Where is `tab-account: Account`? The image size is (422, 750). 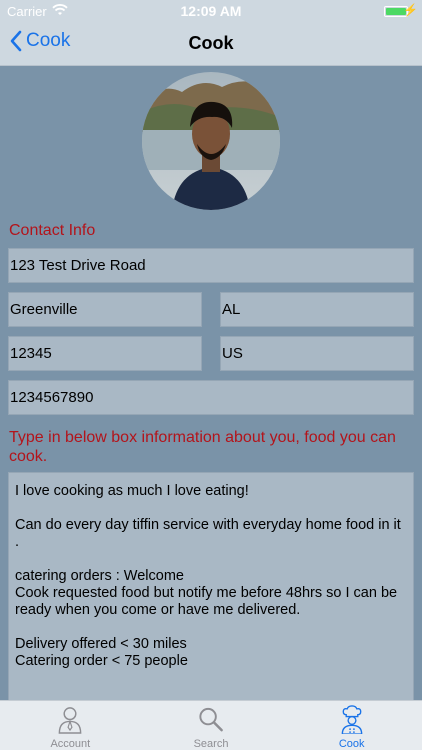 tab-account: Account is located at coordinates (70, 725).